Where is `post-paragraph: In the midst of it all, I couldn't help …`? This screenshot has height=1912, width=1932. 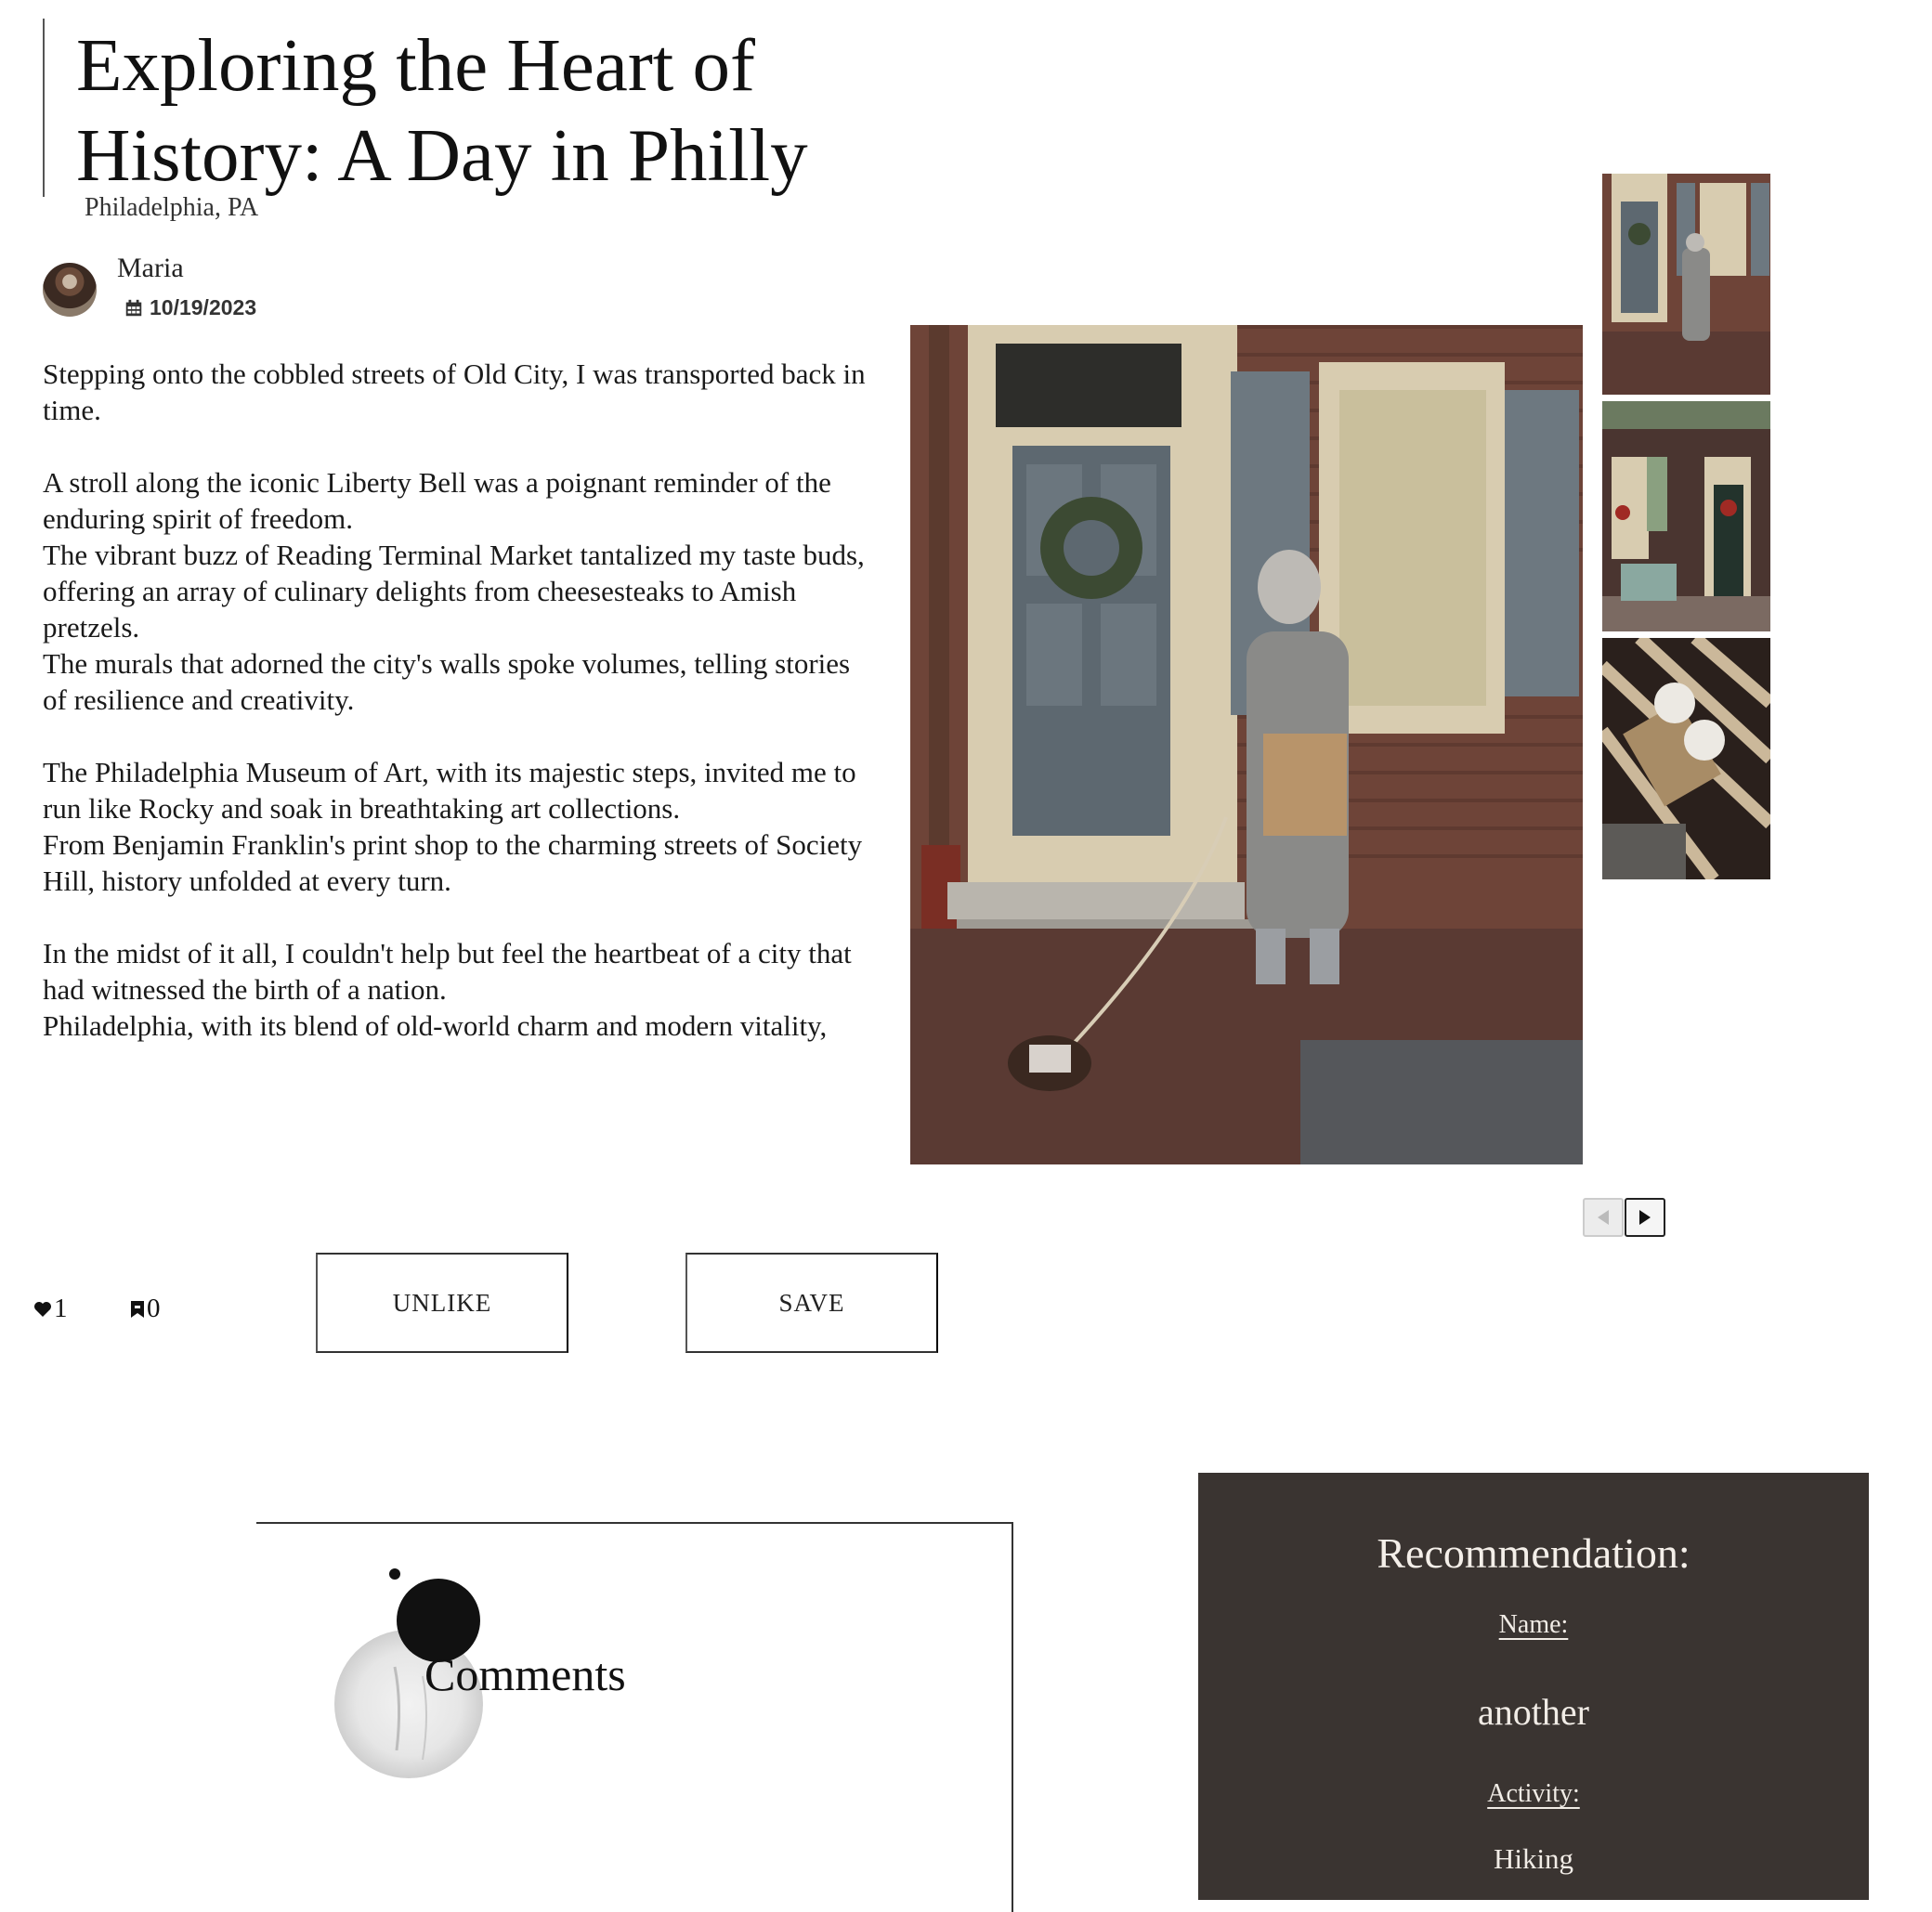
post-paragraph: In the midst of it all, I couldn't help … is located at coordinates (447, 972).